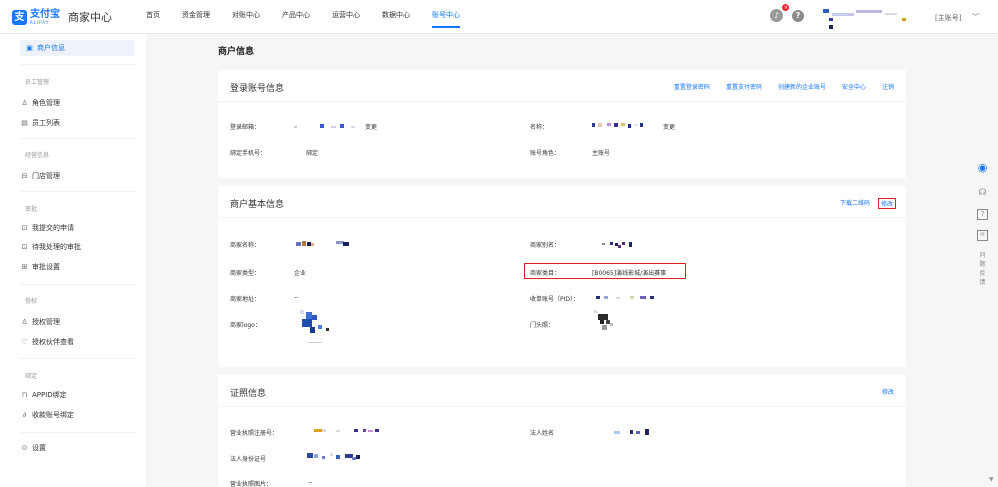 Image resolution: width=998 pixels, height=487 pixels. Describe the element at coordinates (46, 176) in the screenshot. I see `sidebar-item-label: 门店管理` at that location.